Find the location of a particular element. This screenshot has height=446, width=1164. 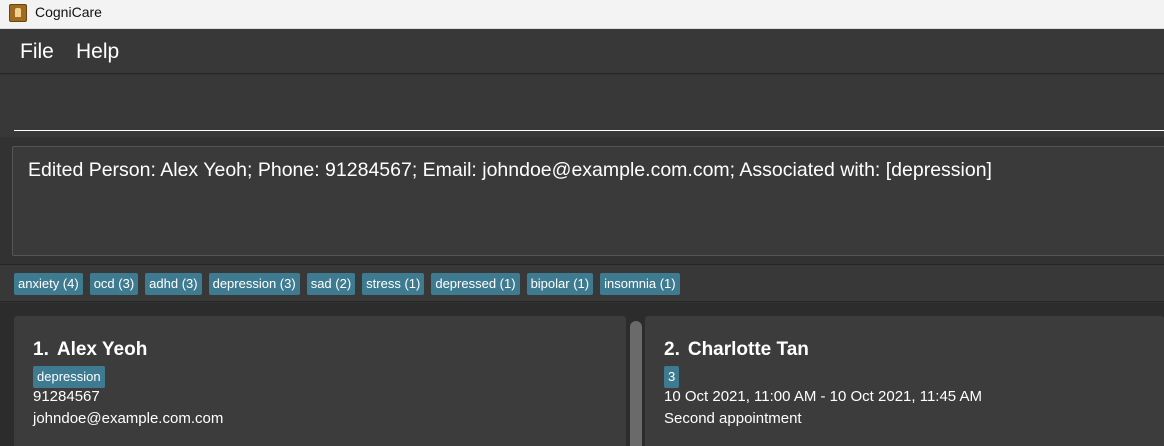

person-index: 1. is located at coordinates (41, 349).